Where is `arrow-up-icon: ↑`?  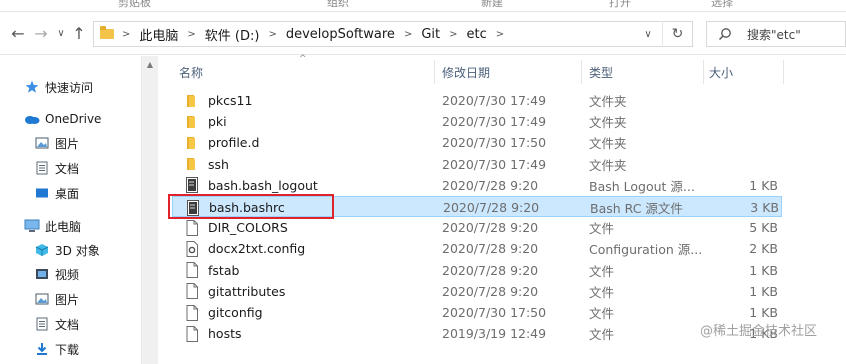
arrow-up-icon: ↑ is located at coordinates (79, 33).